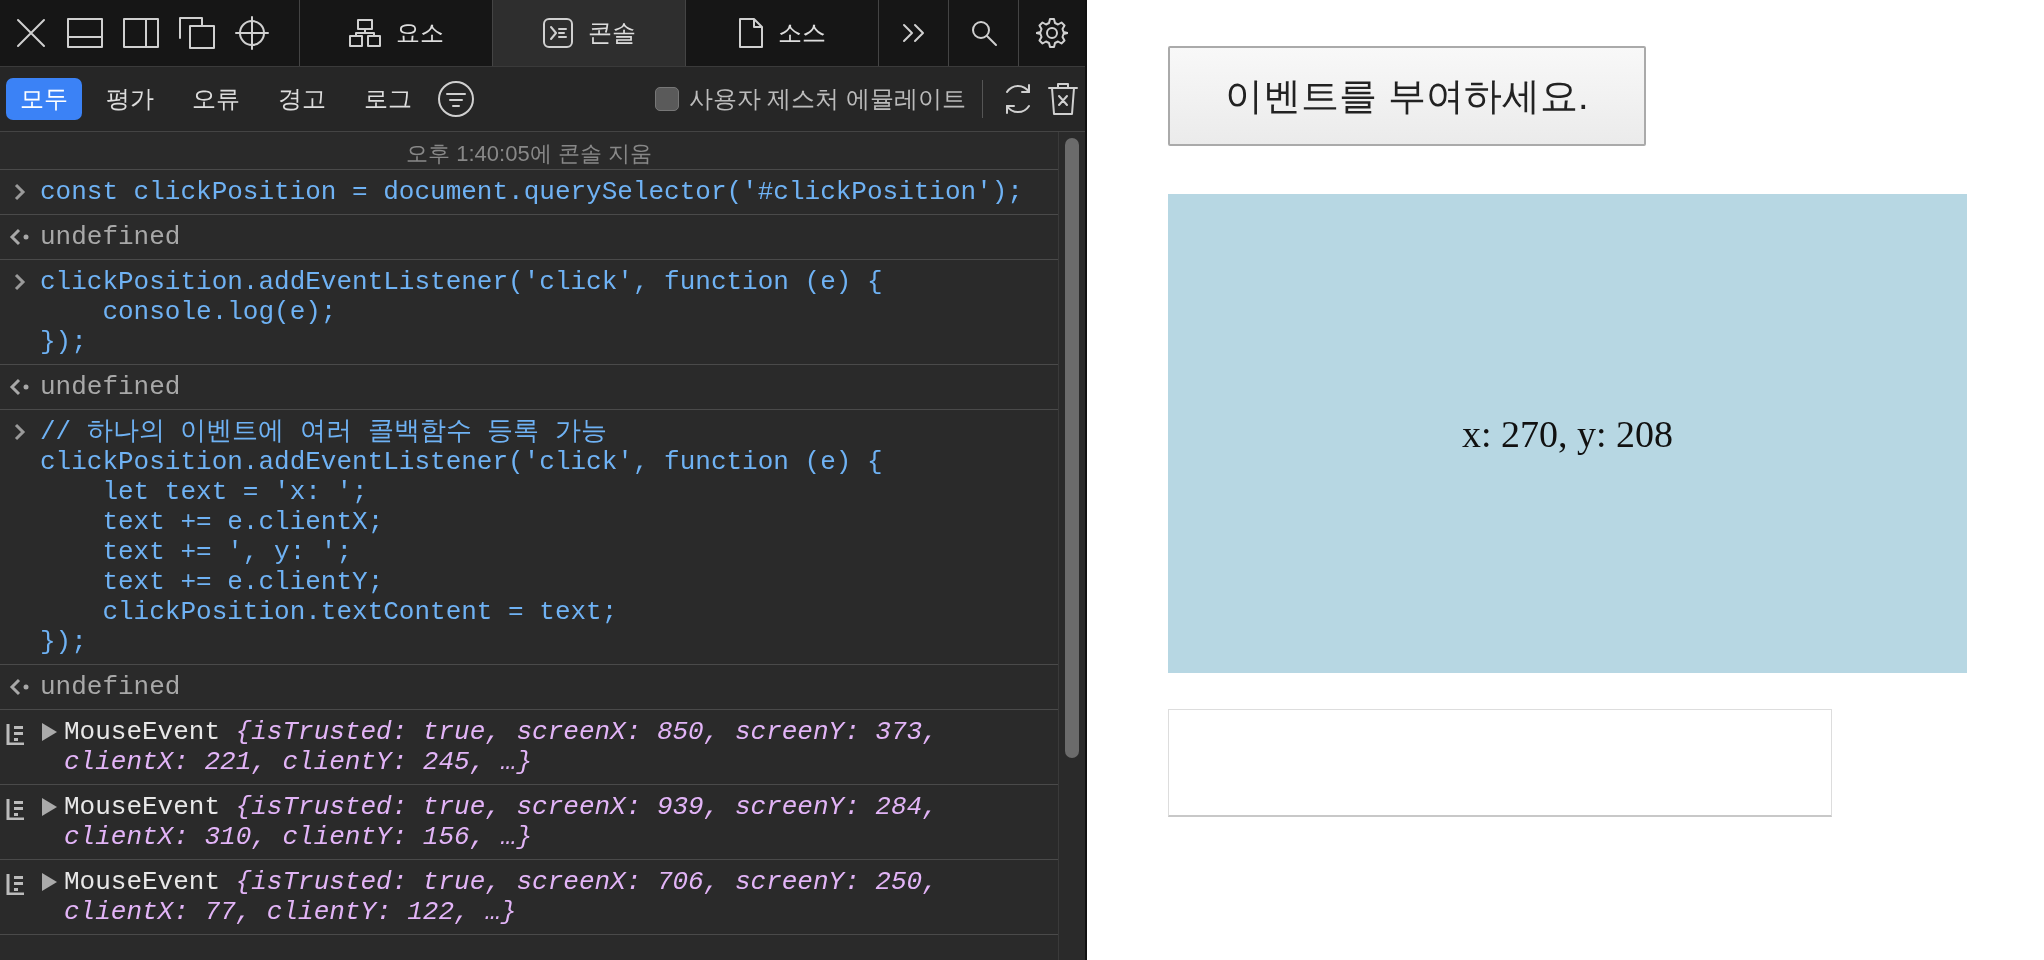 This screenshot has height=960, width=2044. Describe the element at coordinates (141, 33) in the screenshot. I see `dock-side-icon` at that location.